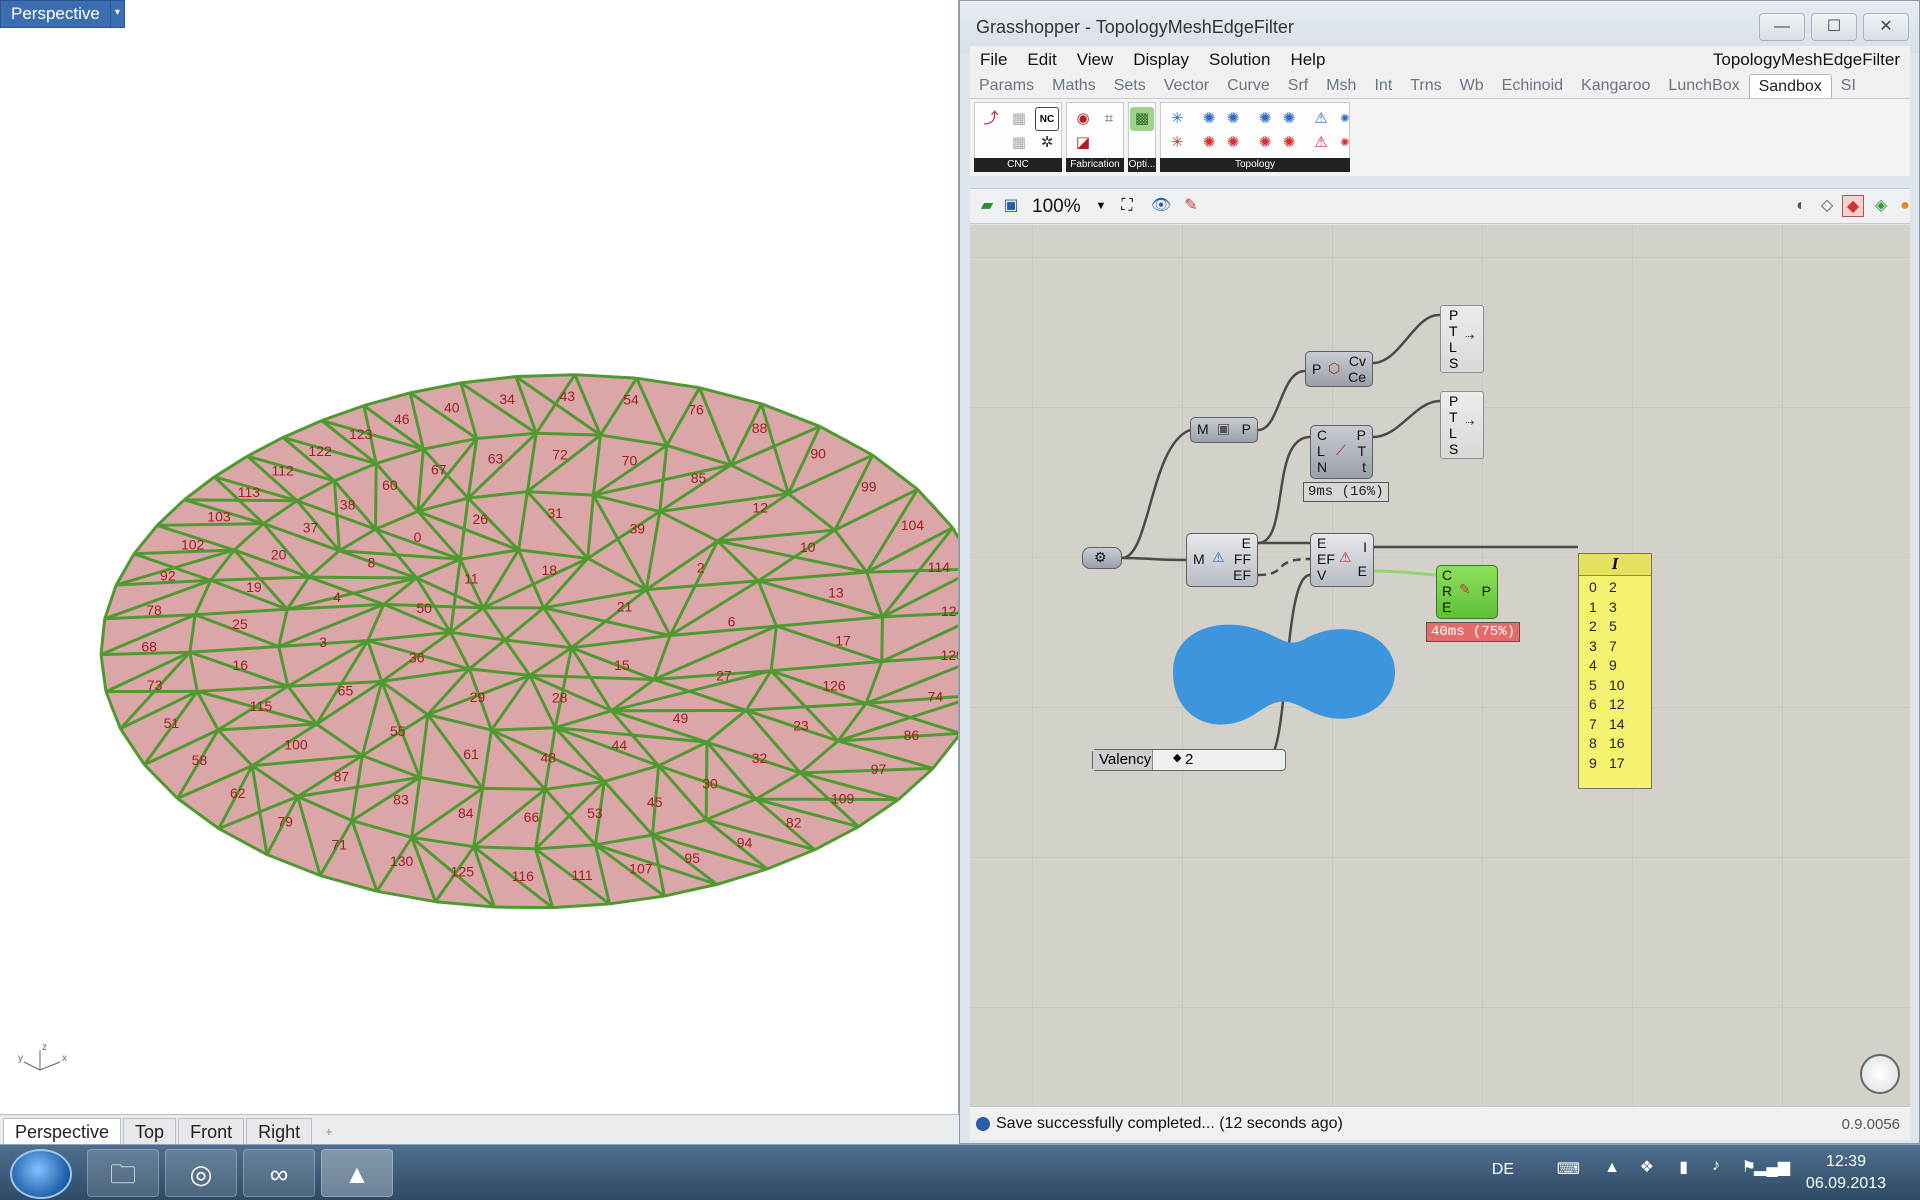 The height and width of the screenshot is (1200, 1920). I want to click on topology-bfilter2-icon: ✺, so click(1289, 143).